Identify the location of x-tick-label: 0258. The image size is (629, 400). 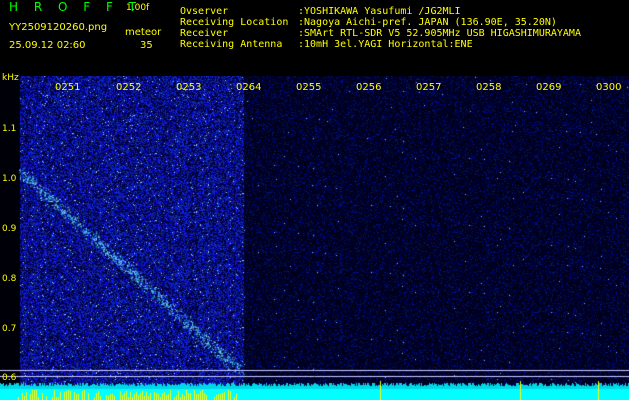
(489, 87).